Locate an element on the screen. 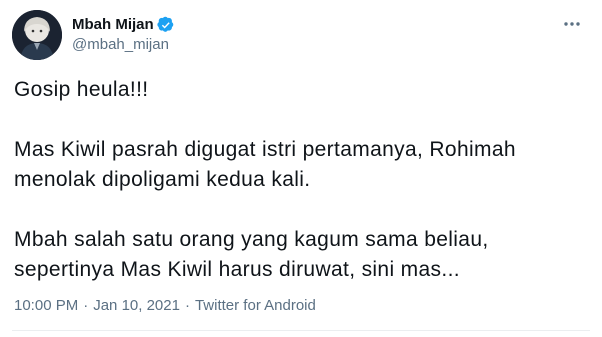 The height and width of the screenshot is (337, 602). tweet-header: Mbah Mijan @mbah_mijan is located at coordinates (301, 35).